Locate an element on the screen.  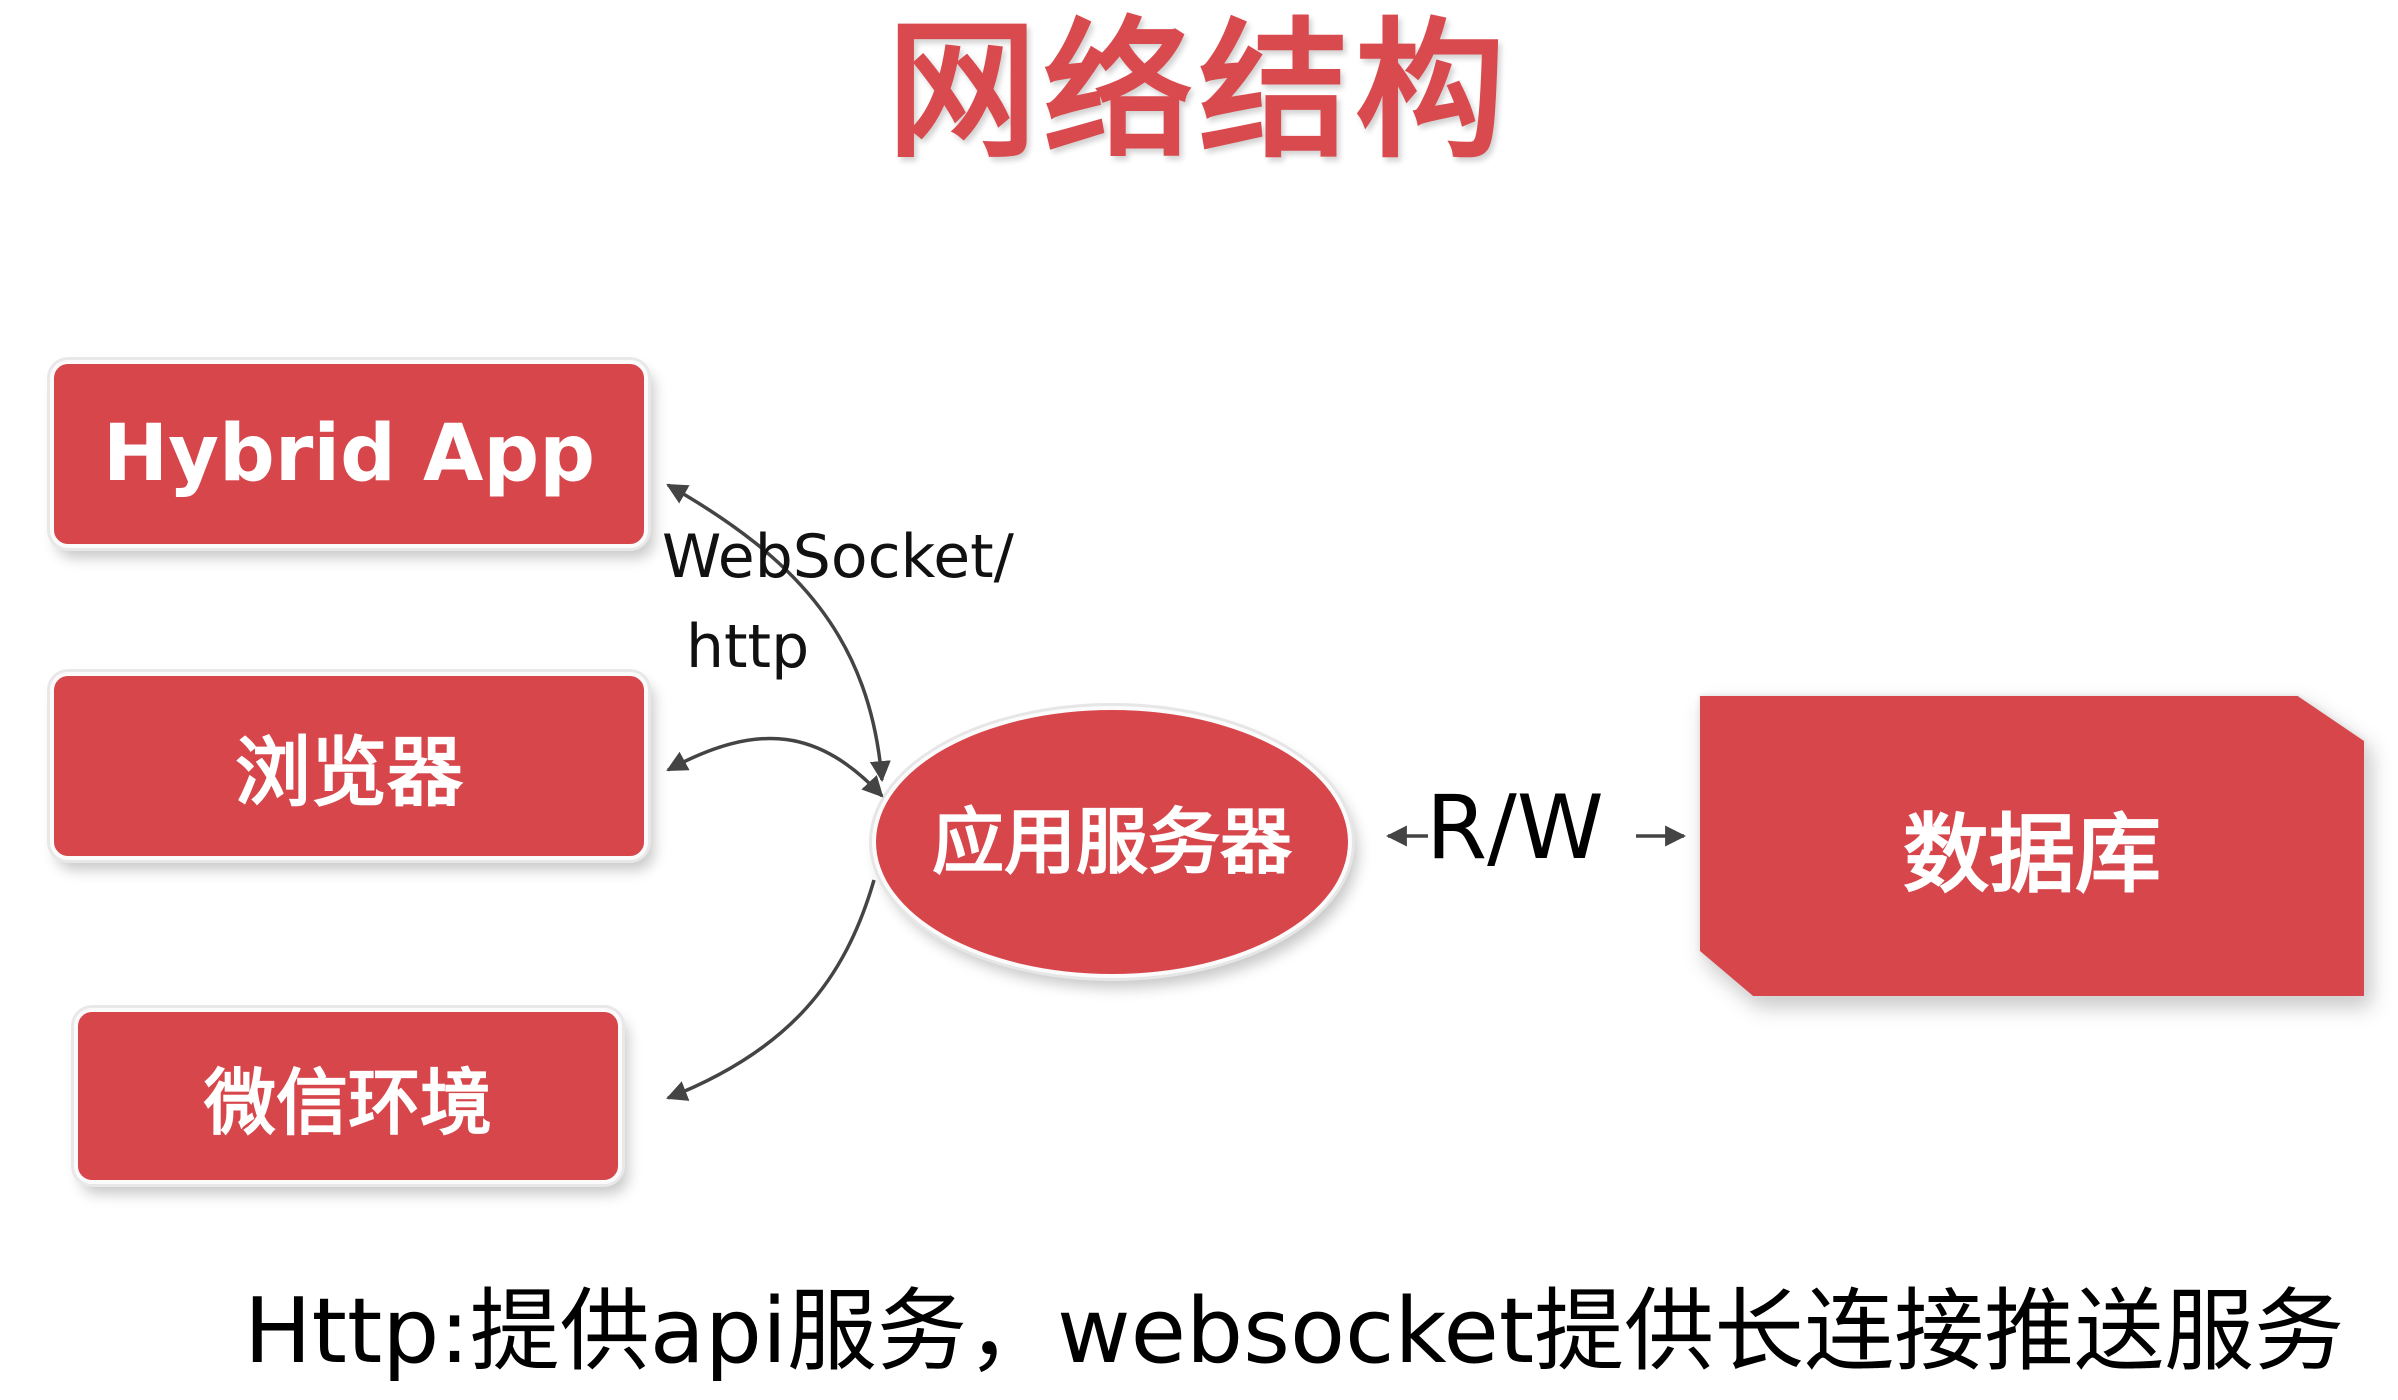
edge-browser-server is located at coordinates (775, 767).